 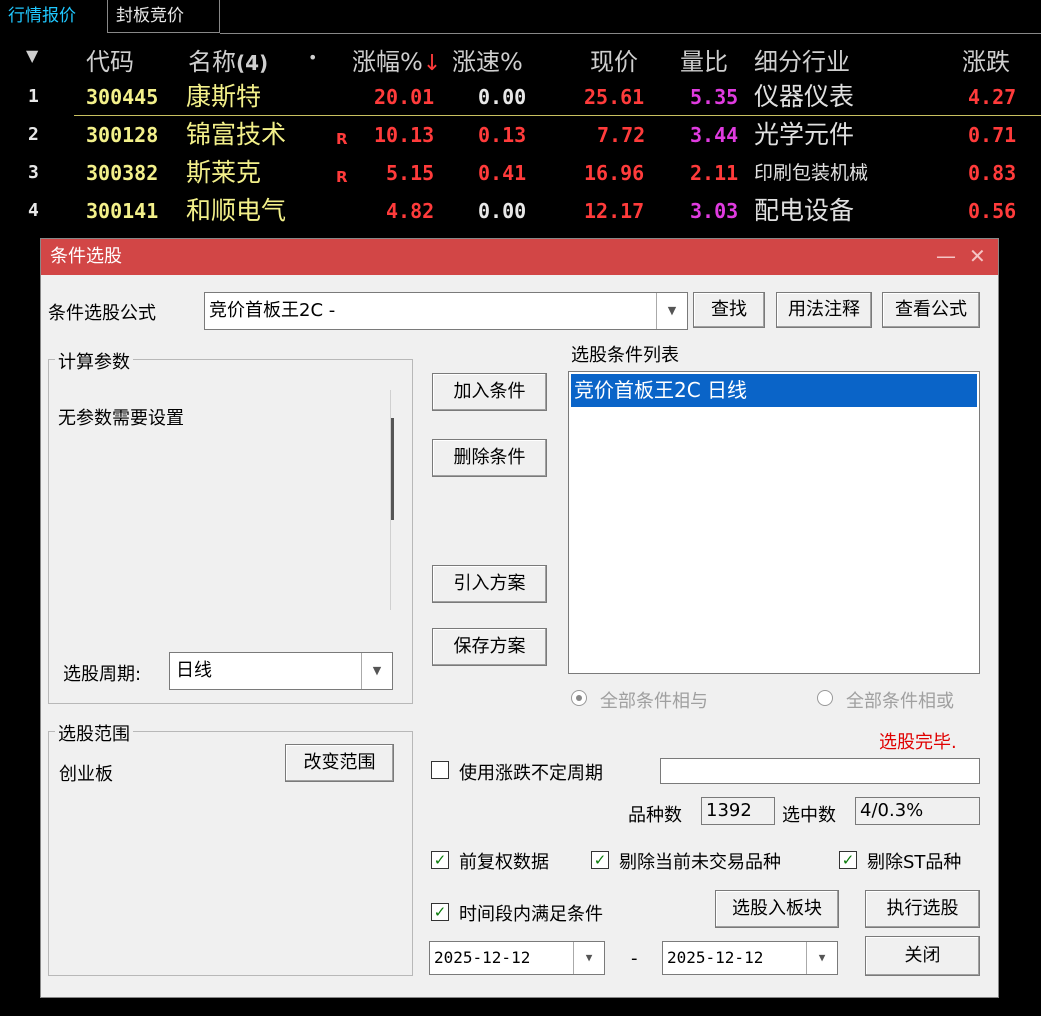 I want to click on row-price: 12.17, so click(x=614, y=211).